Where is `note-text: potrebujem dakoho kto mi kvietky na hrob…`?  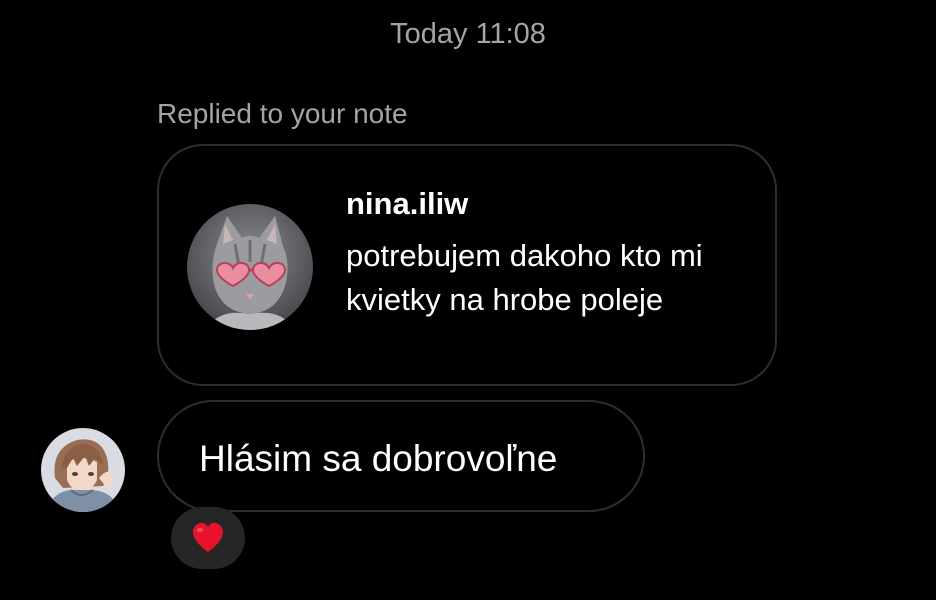
note-text: potrebujem dakoho kto mi kvietky na hrob… is located at coordinates (524, 277).